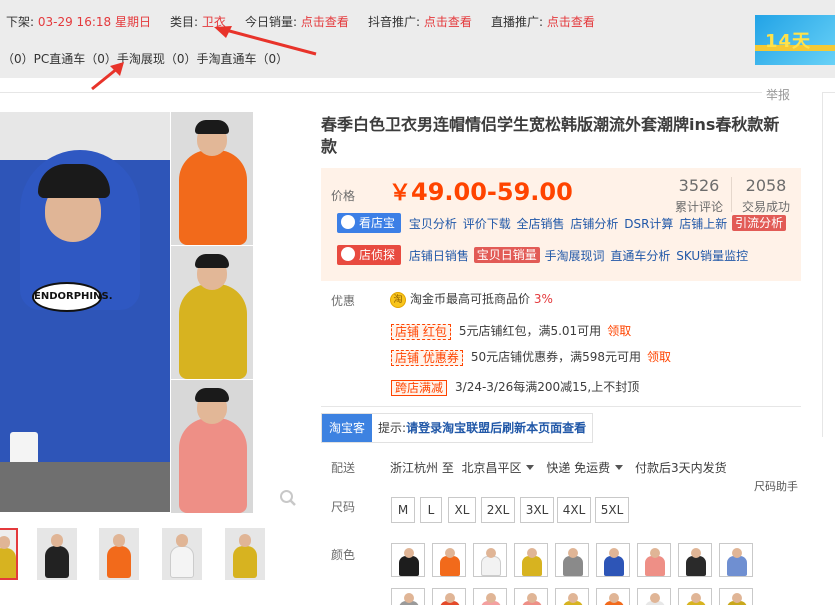 The image size is (835, 605). I want to click on promo-banner: 14天, so click(795, 40).